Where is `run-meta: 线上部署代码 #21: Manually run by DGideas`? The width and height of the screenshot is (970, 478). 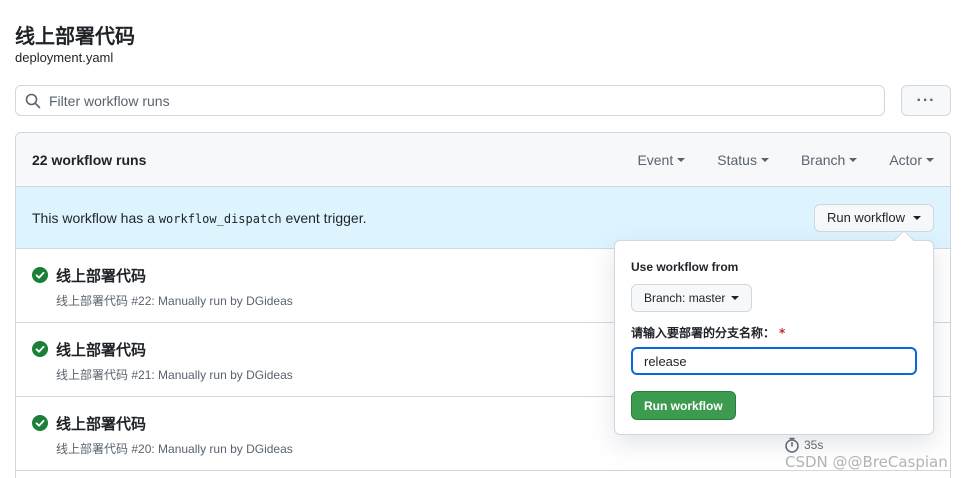
run-meta: 线上部署代码 #21: Manually run by DGideas is located at coordinates (174, 374).